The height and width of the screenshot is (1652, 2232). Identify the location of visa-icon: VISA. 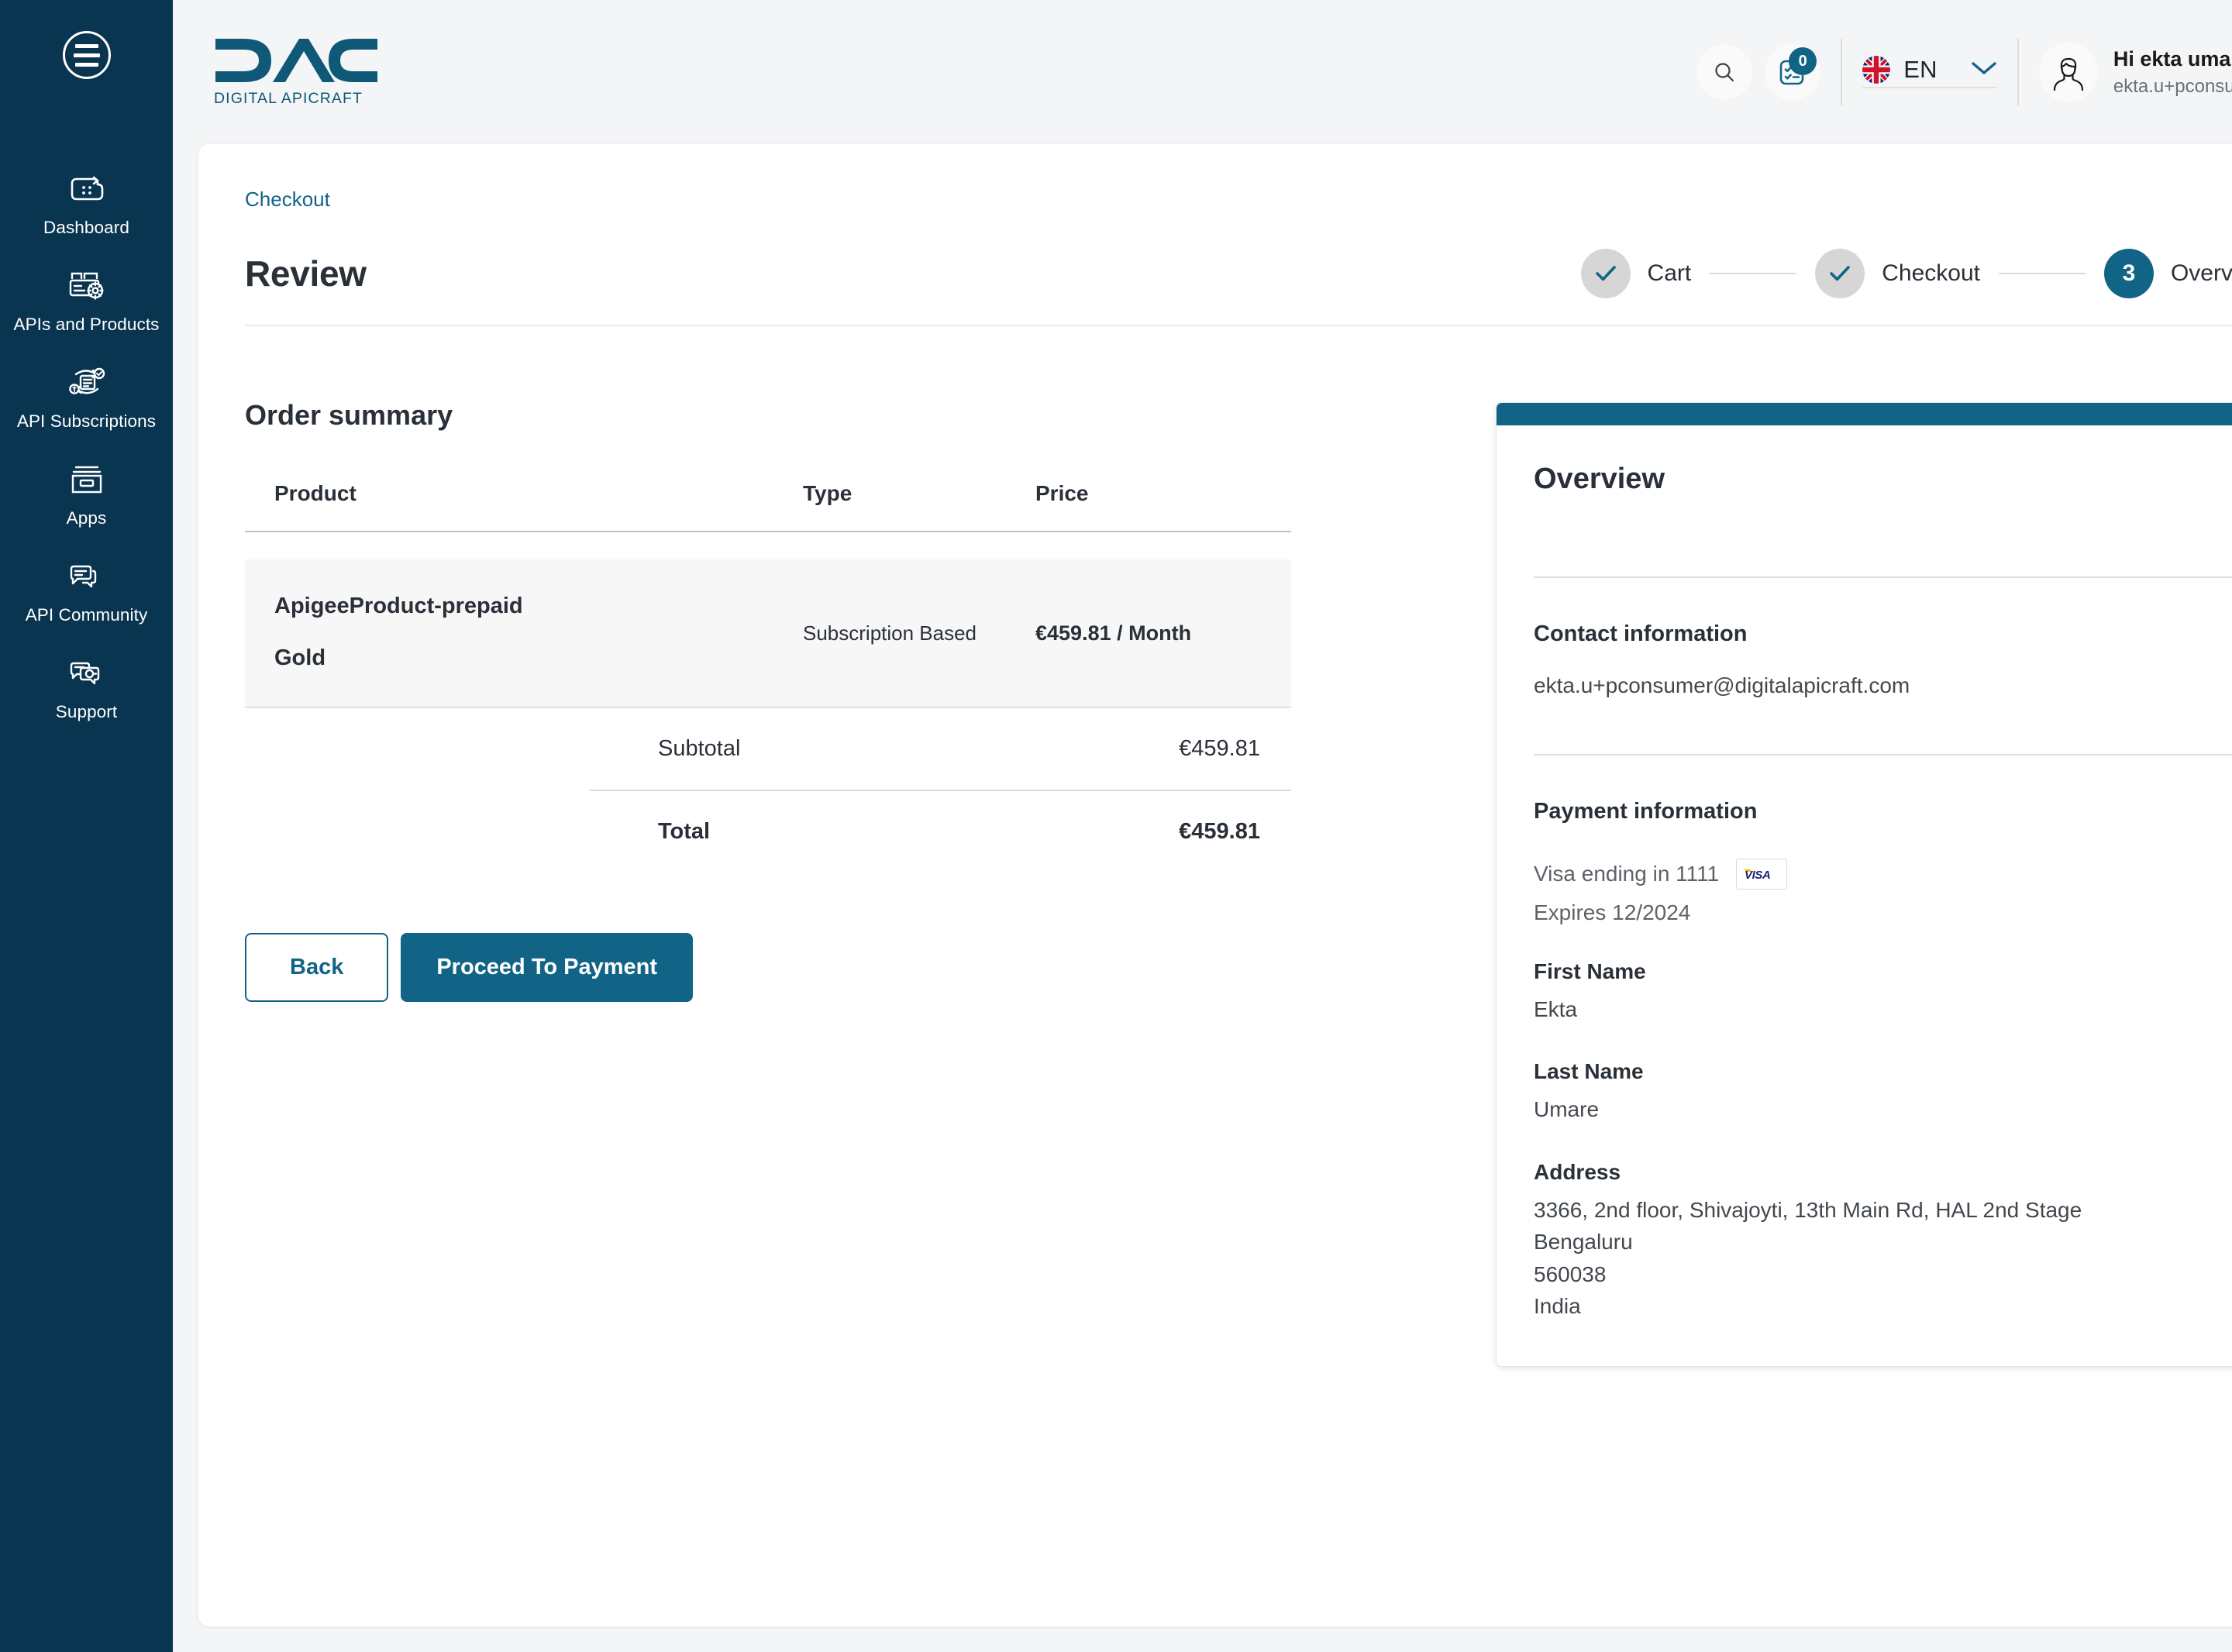
(1762, 874).